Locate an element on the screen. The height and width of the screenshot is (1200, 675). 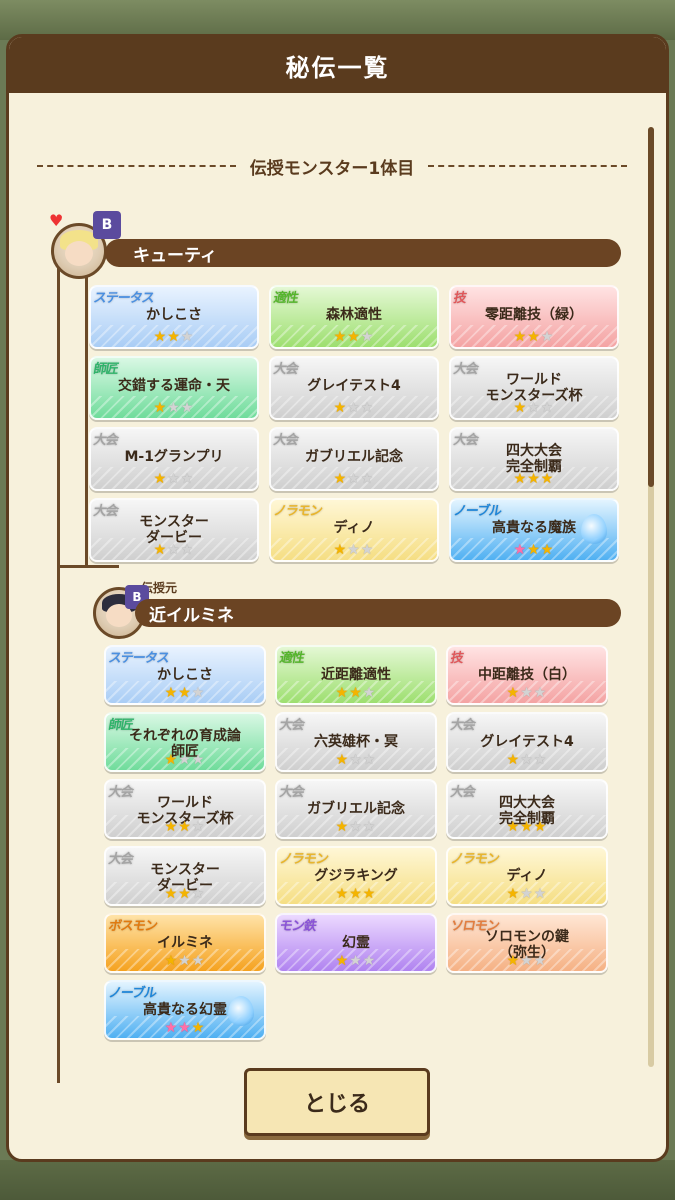
card-title: ディノ is located at coordinates (354, 528).